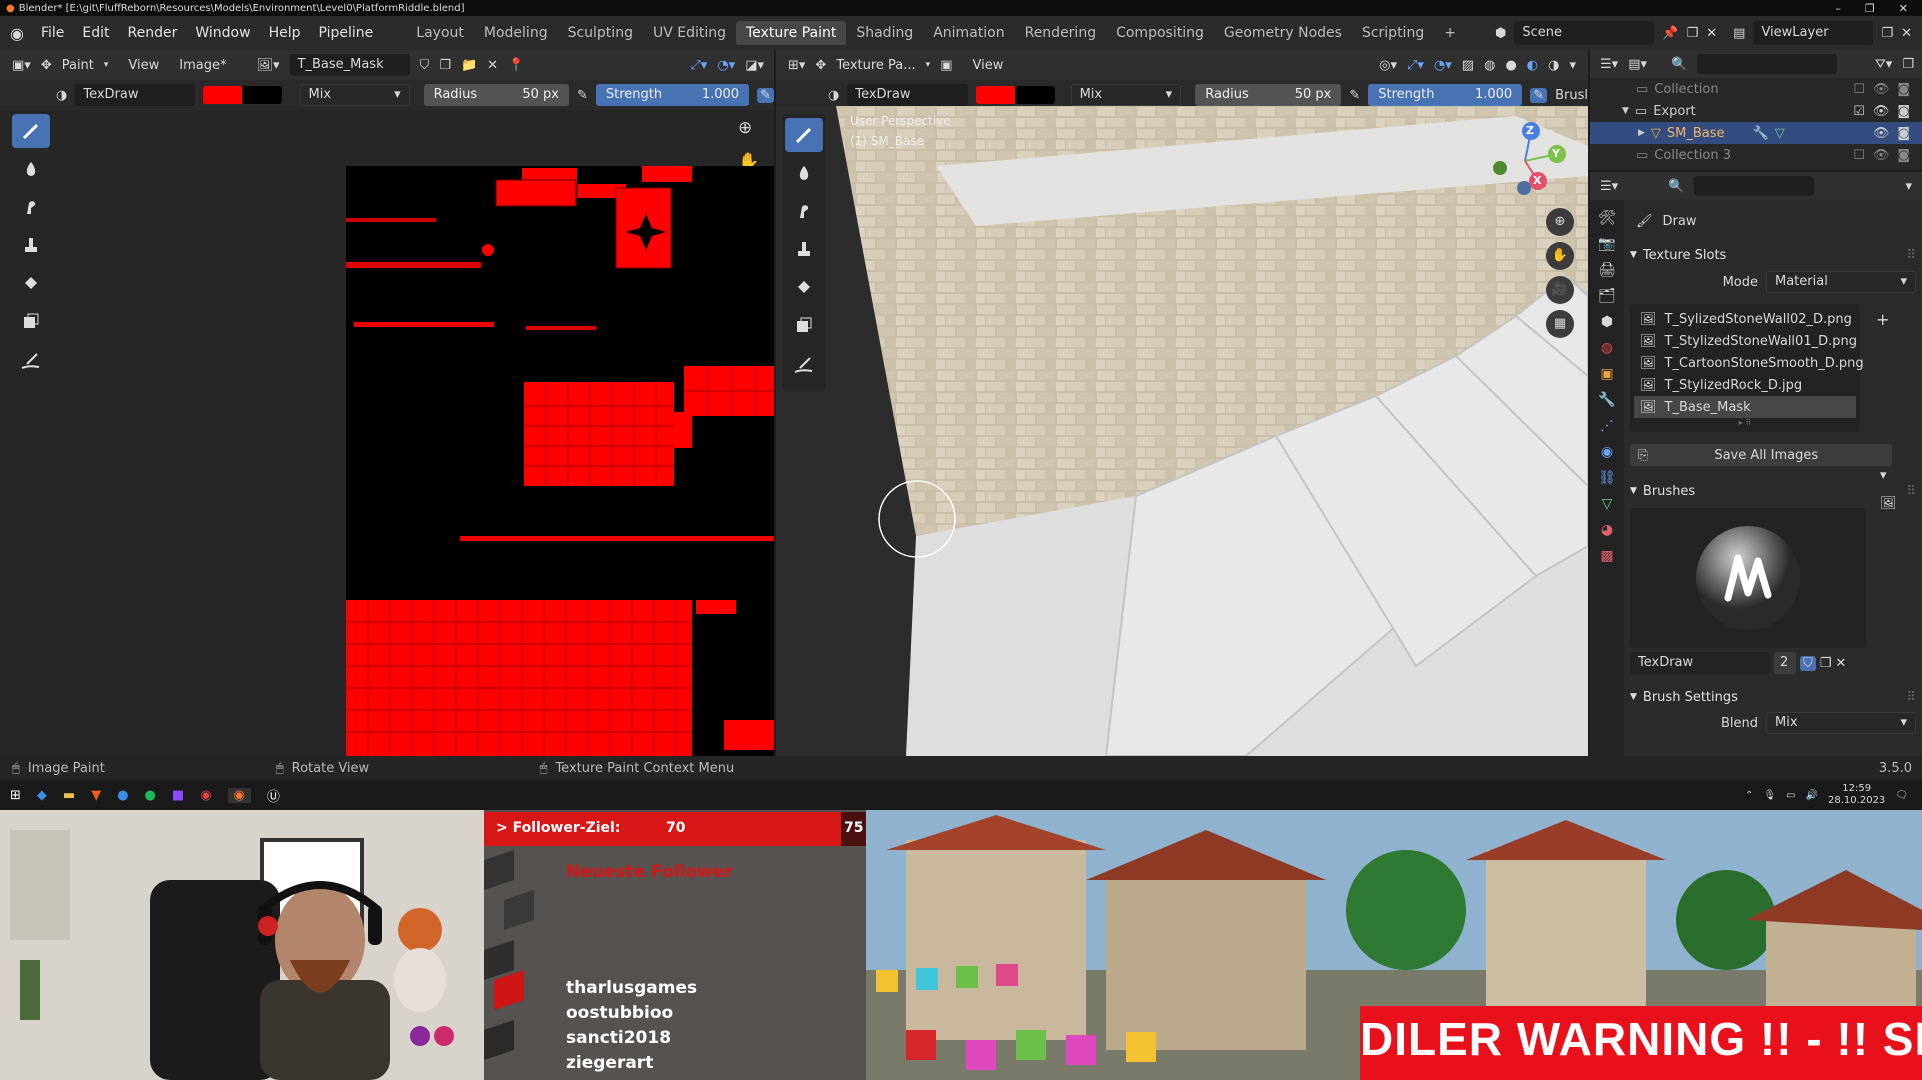  I want to click on blender-taskbar-icon: ◉, so click(239, 795).